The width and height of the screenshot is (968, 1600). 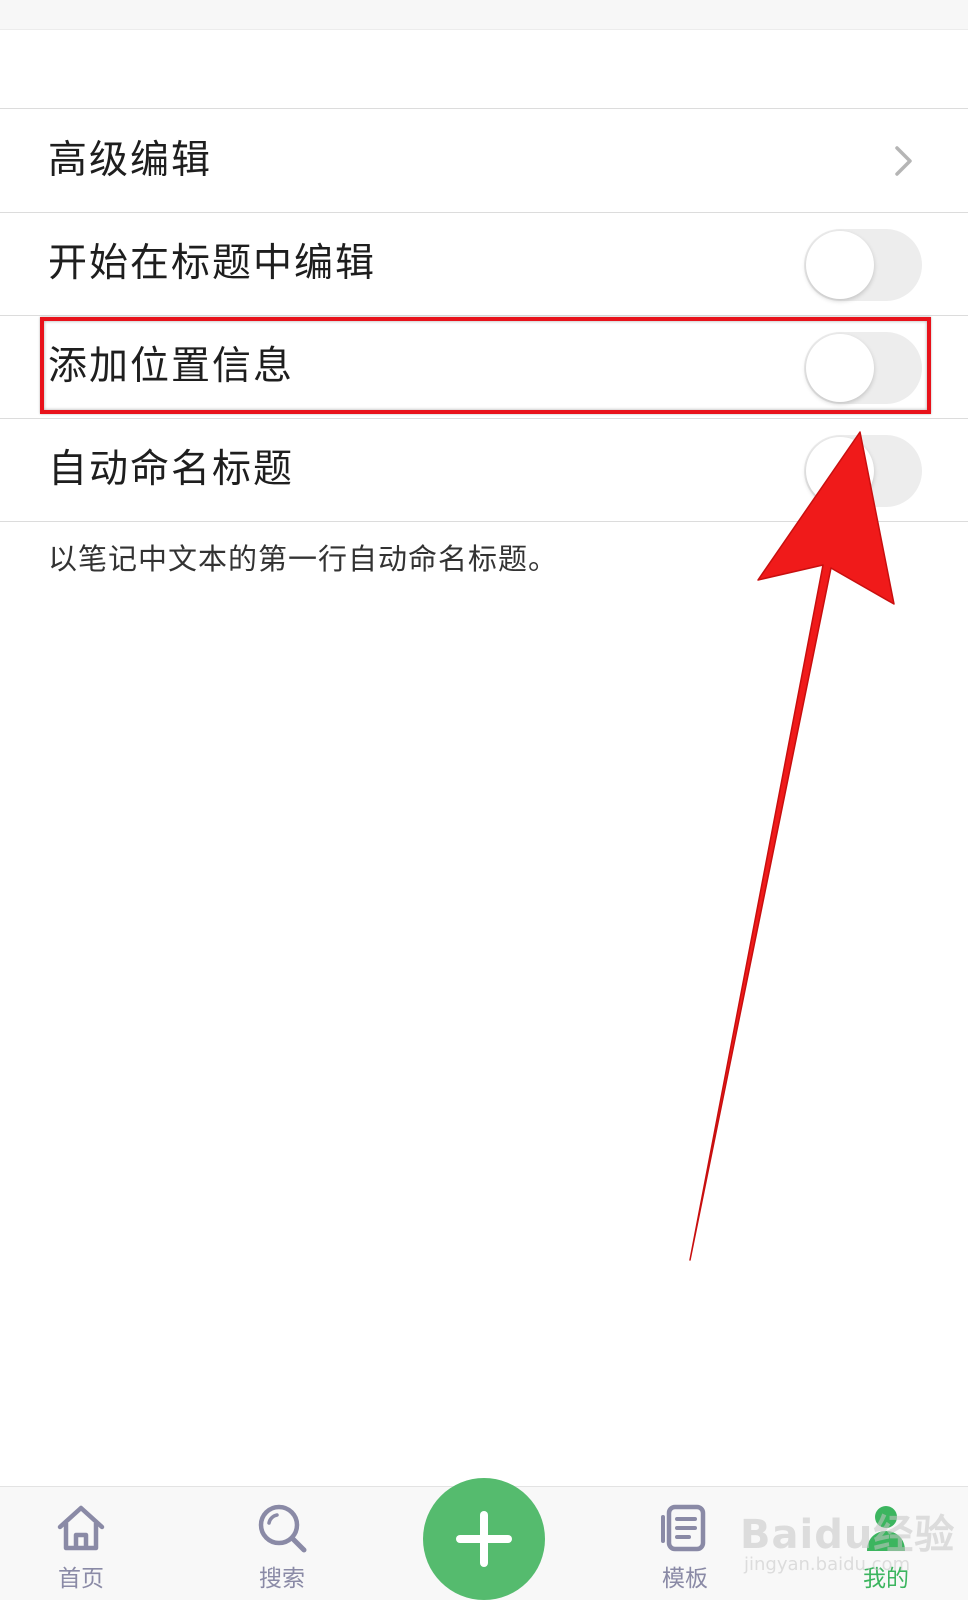 What do you see at coordinates (484, 69) in the screenshot?
I see `header-spacer` at bounding box center [484, 69].